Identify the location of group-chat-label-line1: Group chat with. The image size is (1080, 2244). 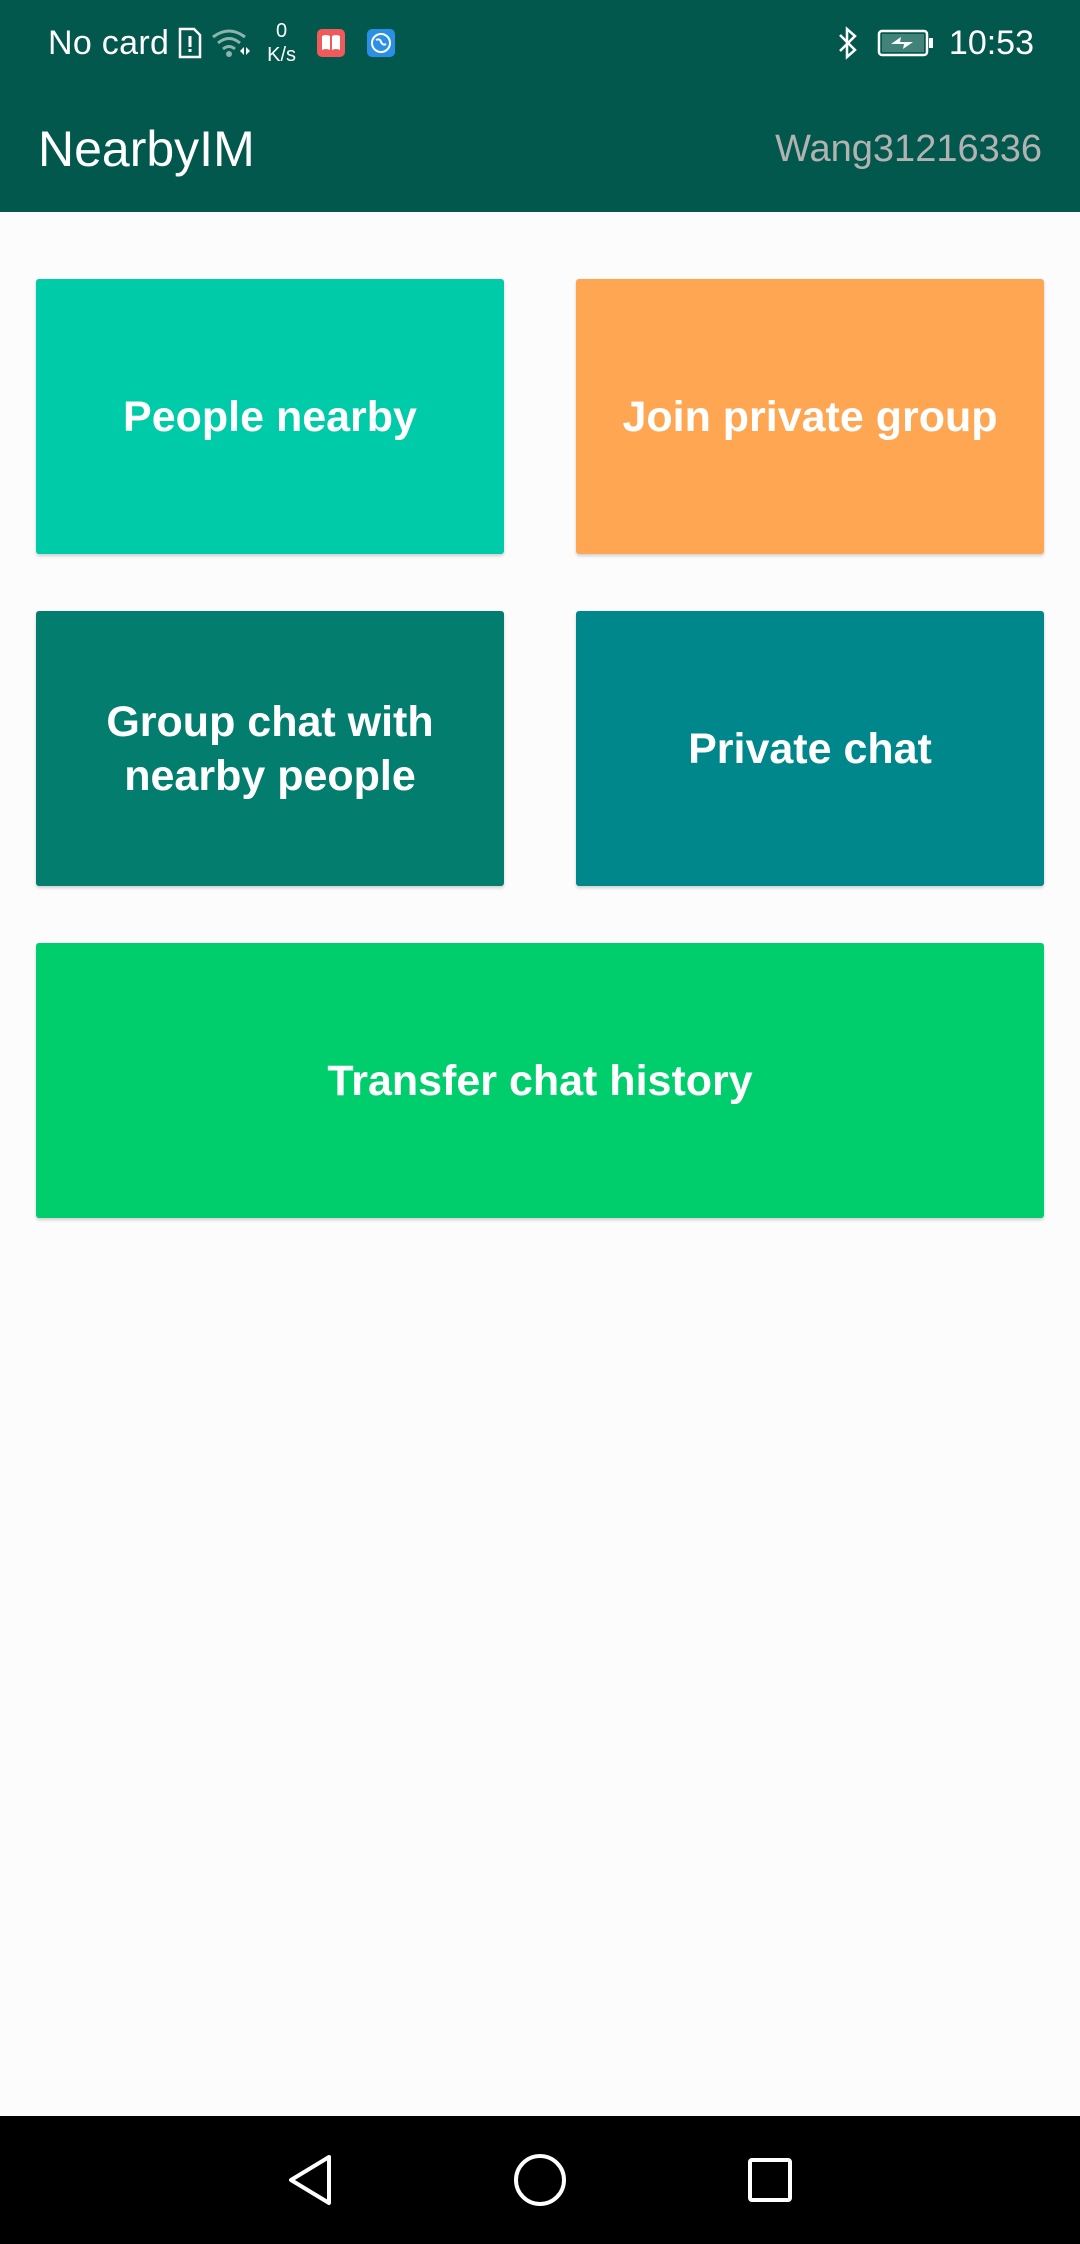
(270, 721).